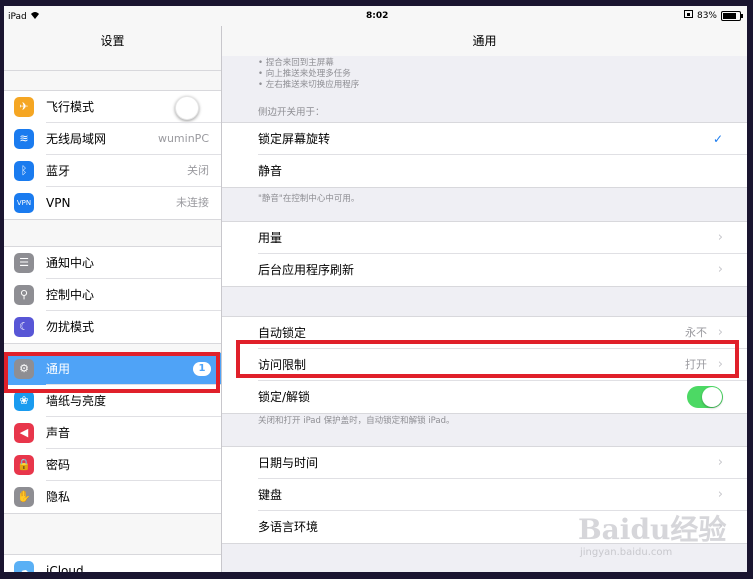 Image resolution: width=753 pixels, height=579 pixels. Describe the element at coordinates (24, 139) in the screenshot. I see `wifi-icon: ≋` at that location.